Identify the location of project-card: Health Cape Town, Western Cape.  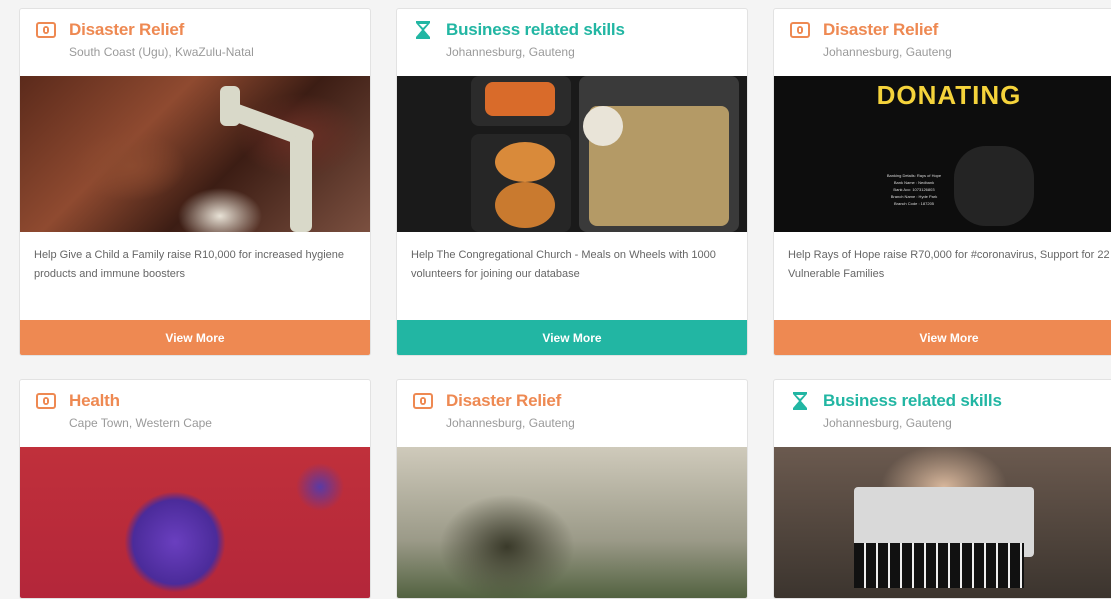
(195, 489).